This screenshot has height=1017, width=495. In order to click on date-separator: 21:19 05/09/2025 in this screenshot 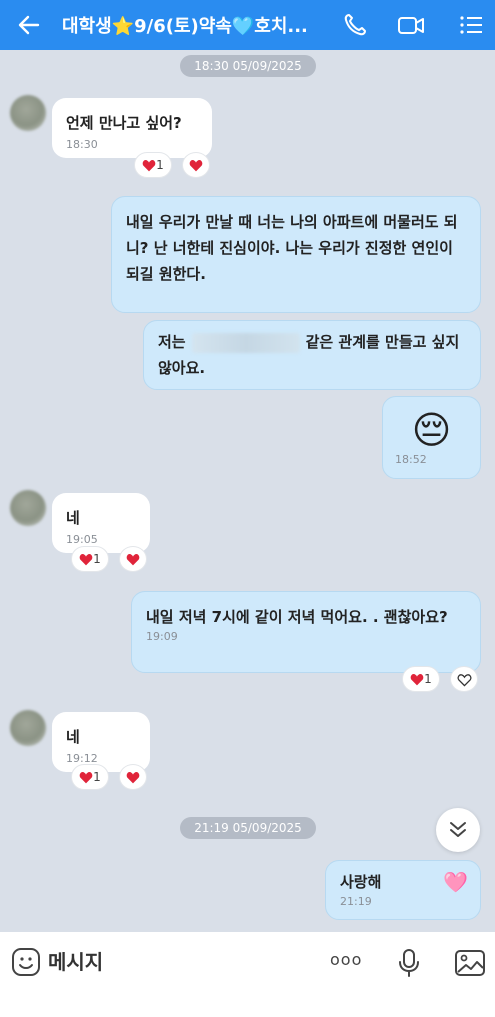, I will do `click(248, 828)`.